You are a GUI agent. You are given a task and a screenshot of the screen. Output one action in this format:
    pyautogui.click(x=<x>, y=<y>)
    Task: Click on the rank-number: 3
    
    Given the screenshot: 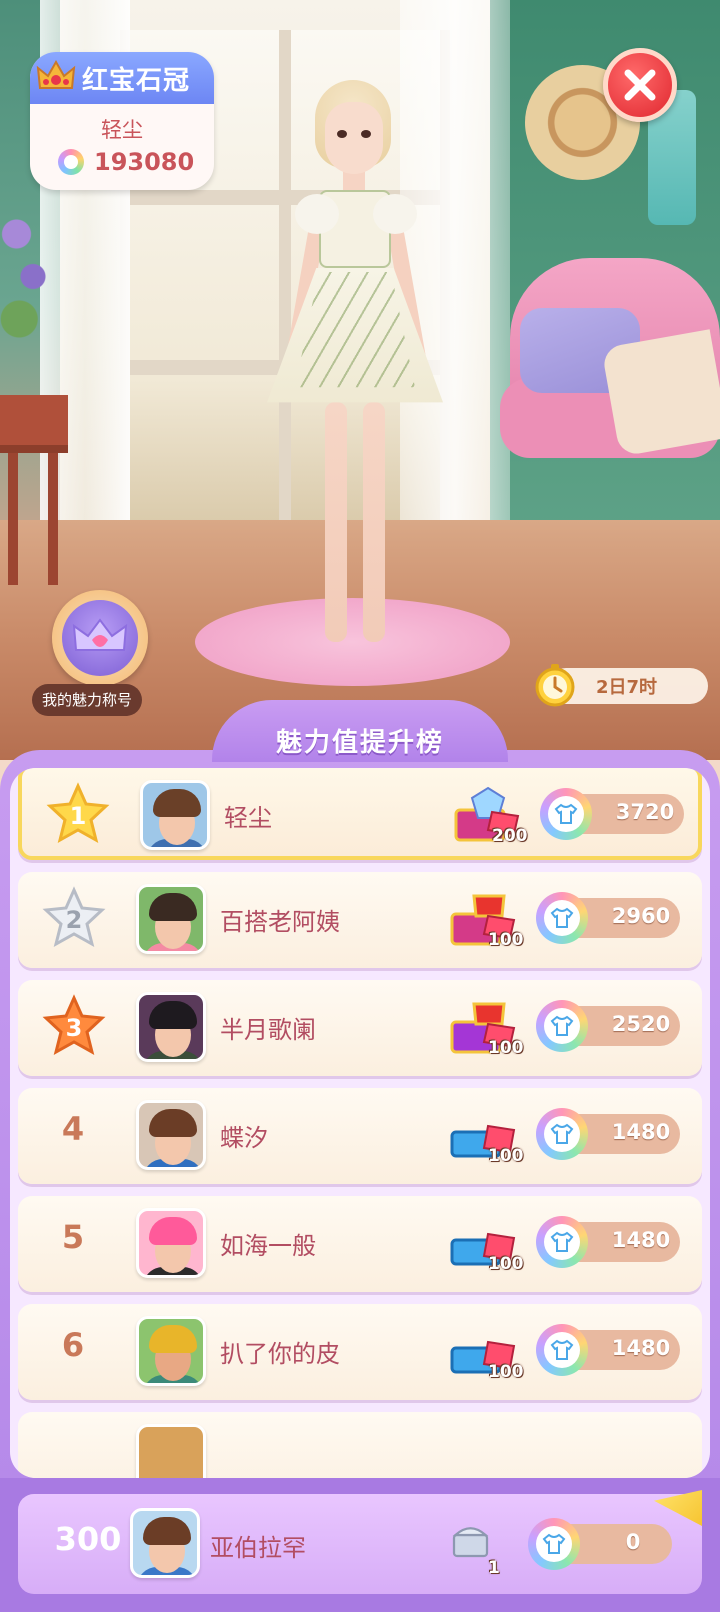 What is the action you would take?
    pyautogui.click(x=74, y=1028)
    